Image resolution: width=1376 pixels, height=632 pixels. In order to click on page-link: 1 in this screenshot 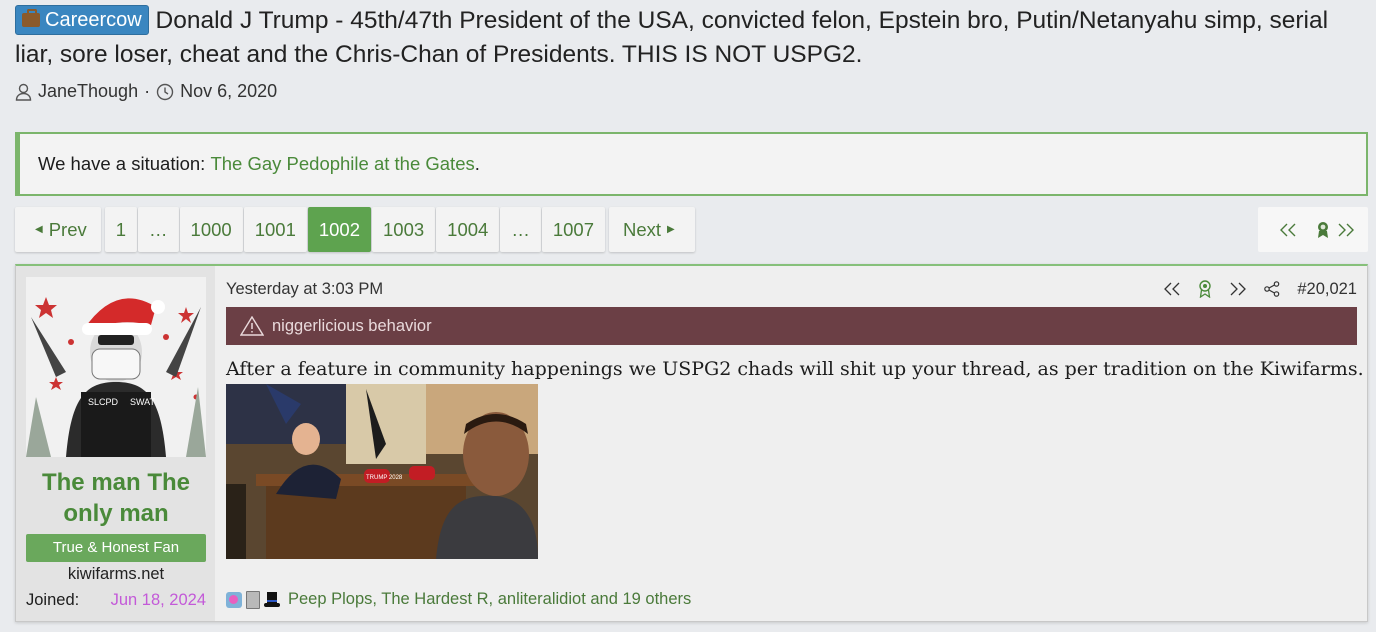, I will do `click(121, 229)`.